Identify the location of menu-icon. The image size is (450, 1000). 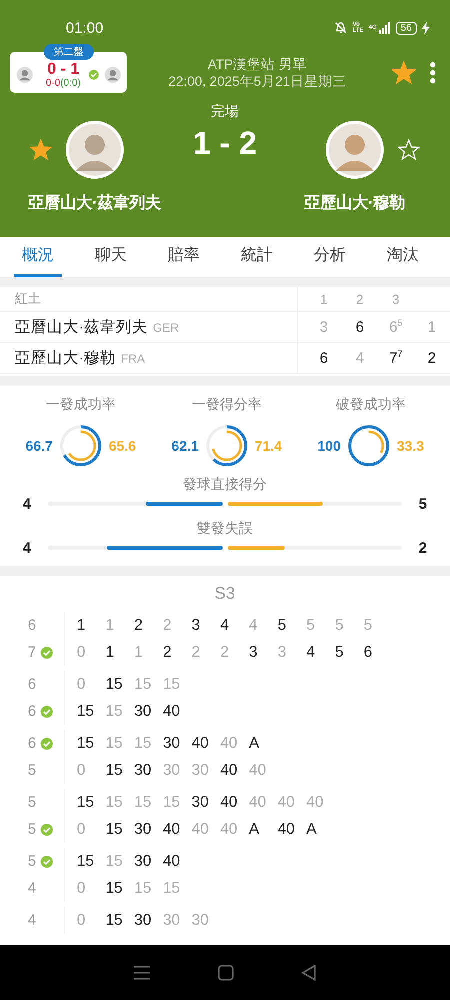
(142, 972).